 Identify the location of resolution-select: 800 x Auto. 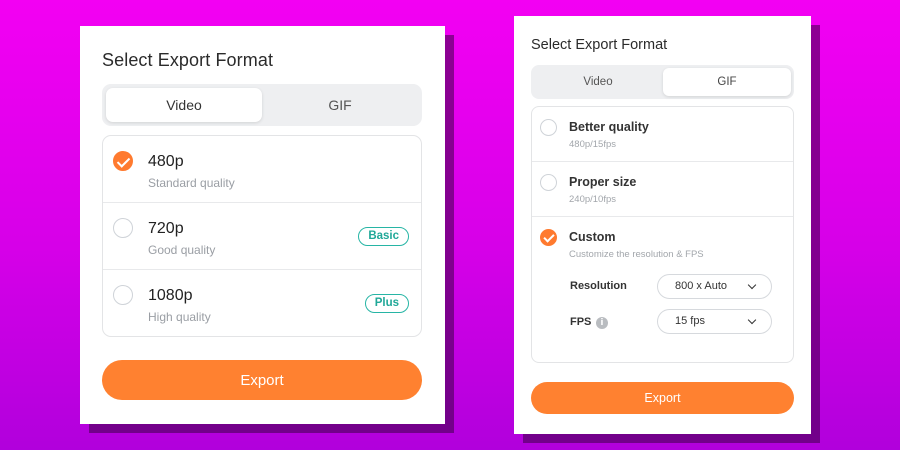
(714, 286).